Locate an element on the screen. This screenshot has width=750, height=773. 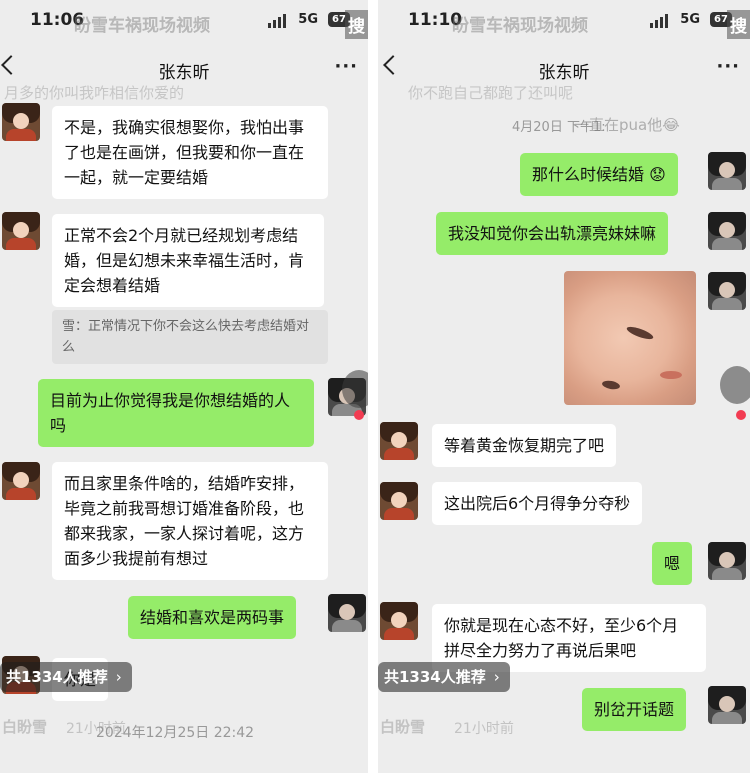
status-bar: 11:06 盼雪车祸现场视频 5G 67 搜 is located at coordinates (184, 22).